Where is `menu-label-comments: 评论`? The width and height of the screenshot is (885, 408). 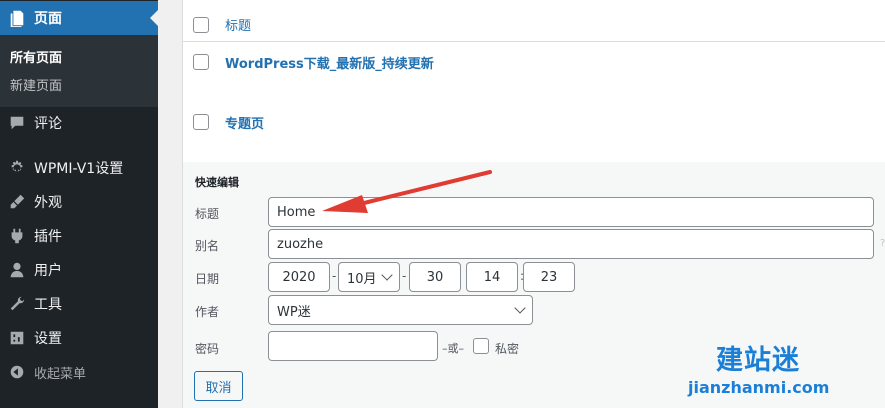
menu-label-comments: 评论 is located at coordinates (48, 124).